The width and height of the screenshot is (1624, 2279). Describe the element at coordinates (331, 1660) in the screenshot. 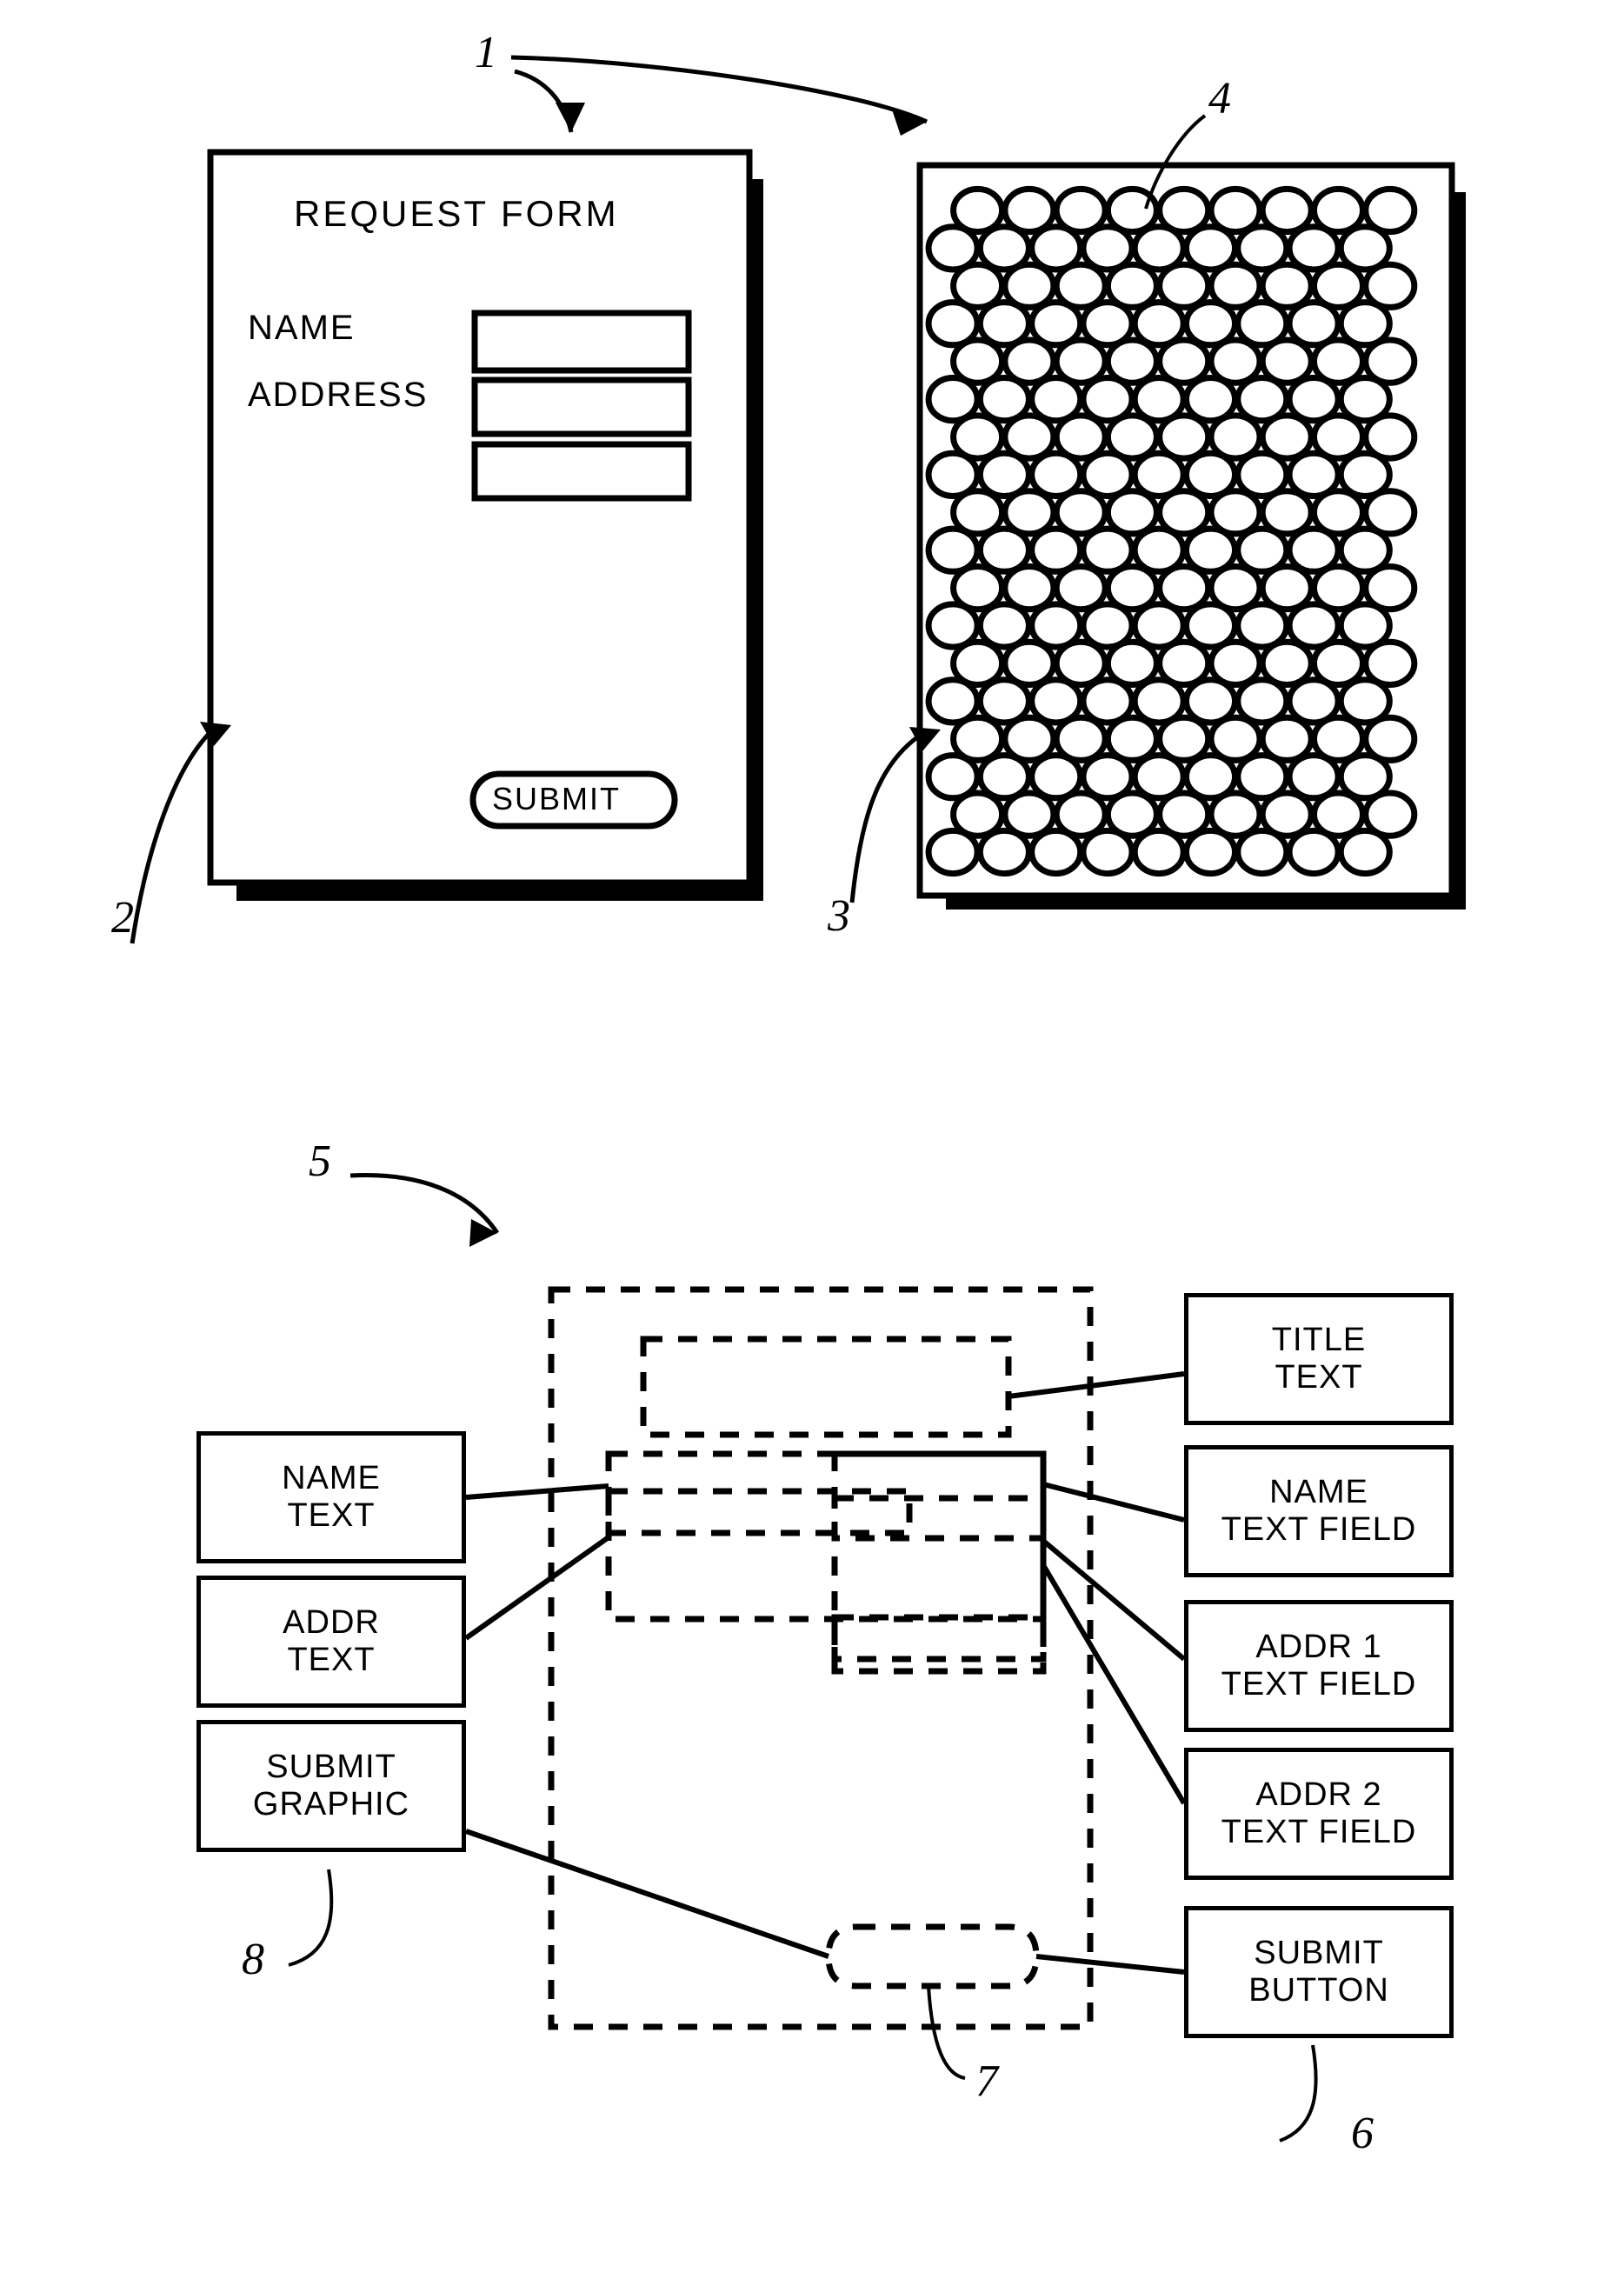

I see `box-addr-text-line2: TEXT` at that location.